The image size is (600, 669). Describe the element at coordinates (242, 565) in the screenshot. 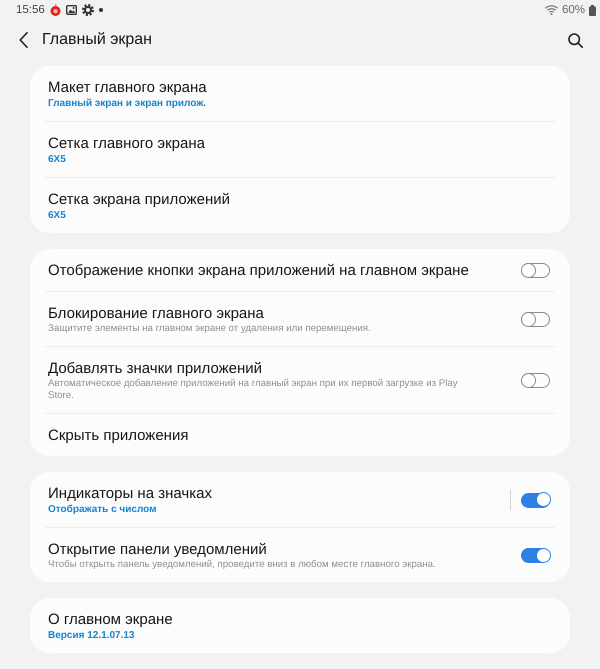

I see `setting-description: Чтобы открыть панель уведомлений, проведите вниз в любом месте главного экрана.` at that location.